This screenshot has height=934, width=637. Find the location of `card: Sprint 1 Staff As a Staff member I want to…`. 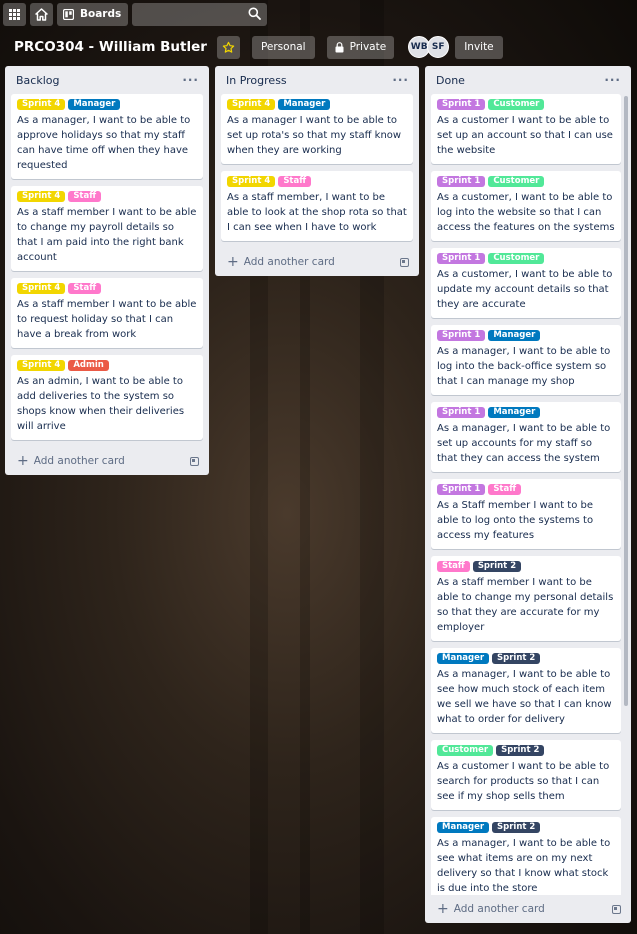

card: Sprint 1 Staff As a Staff member I want to… is located at coordinates (526, 514).